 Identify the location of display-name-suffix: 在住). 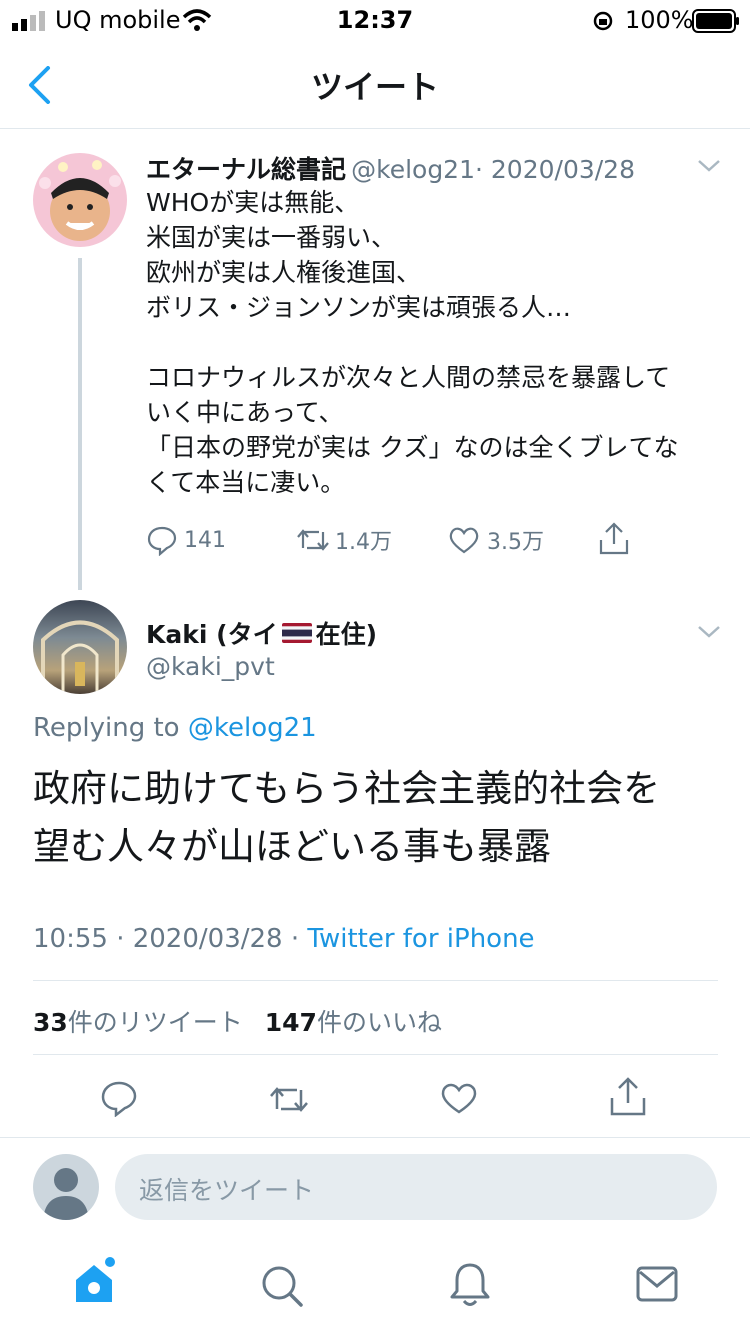
(346, 634).